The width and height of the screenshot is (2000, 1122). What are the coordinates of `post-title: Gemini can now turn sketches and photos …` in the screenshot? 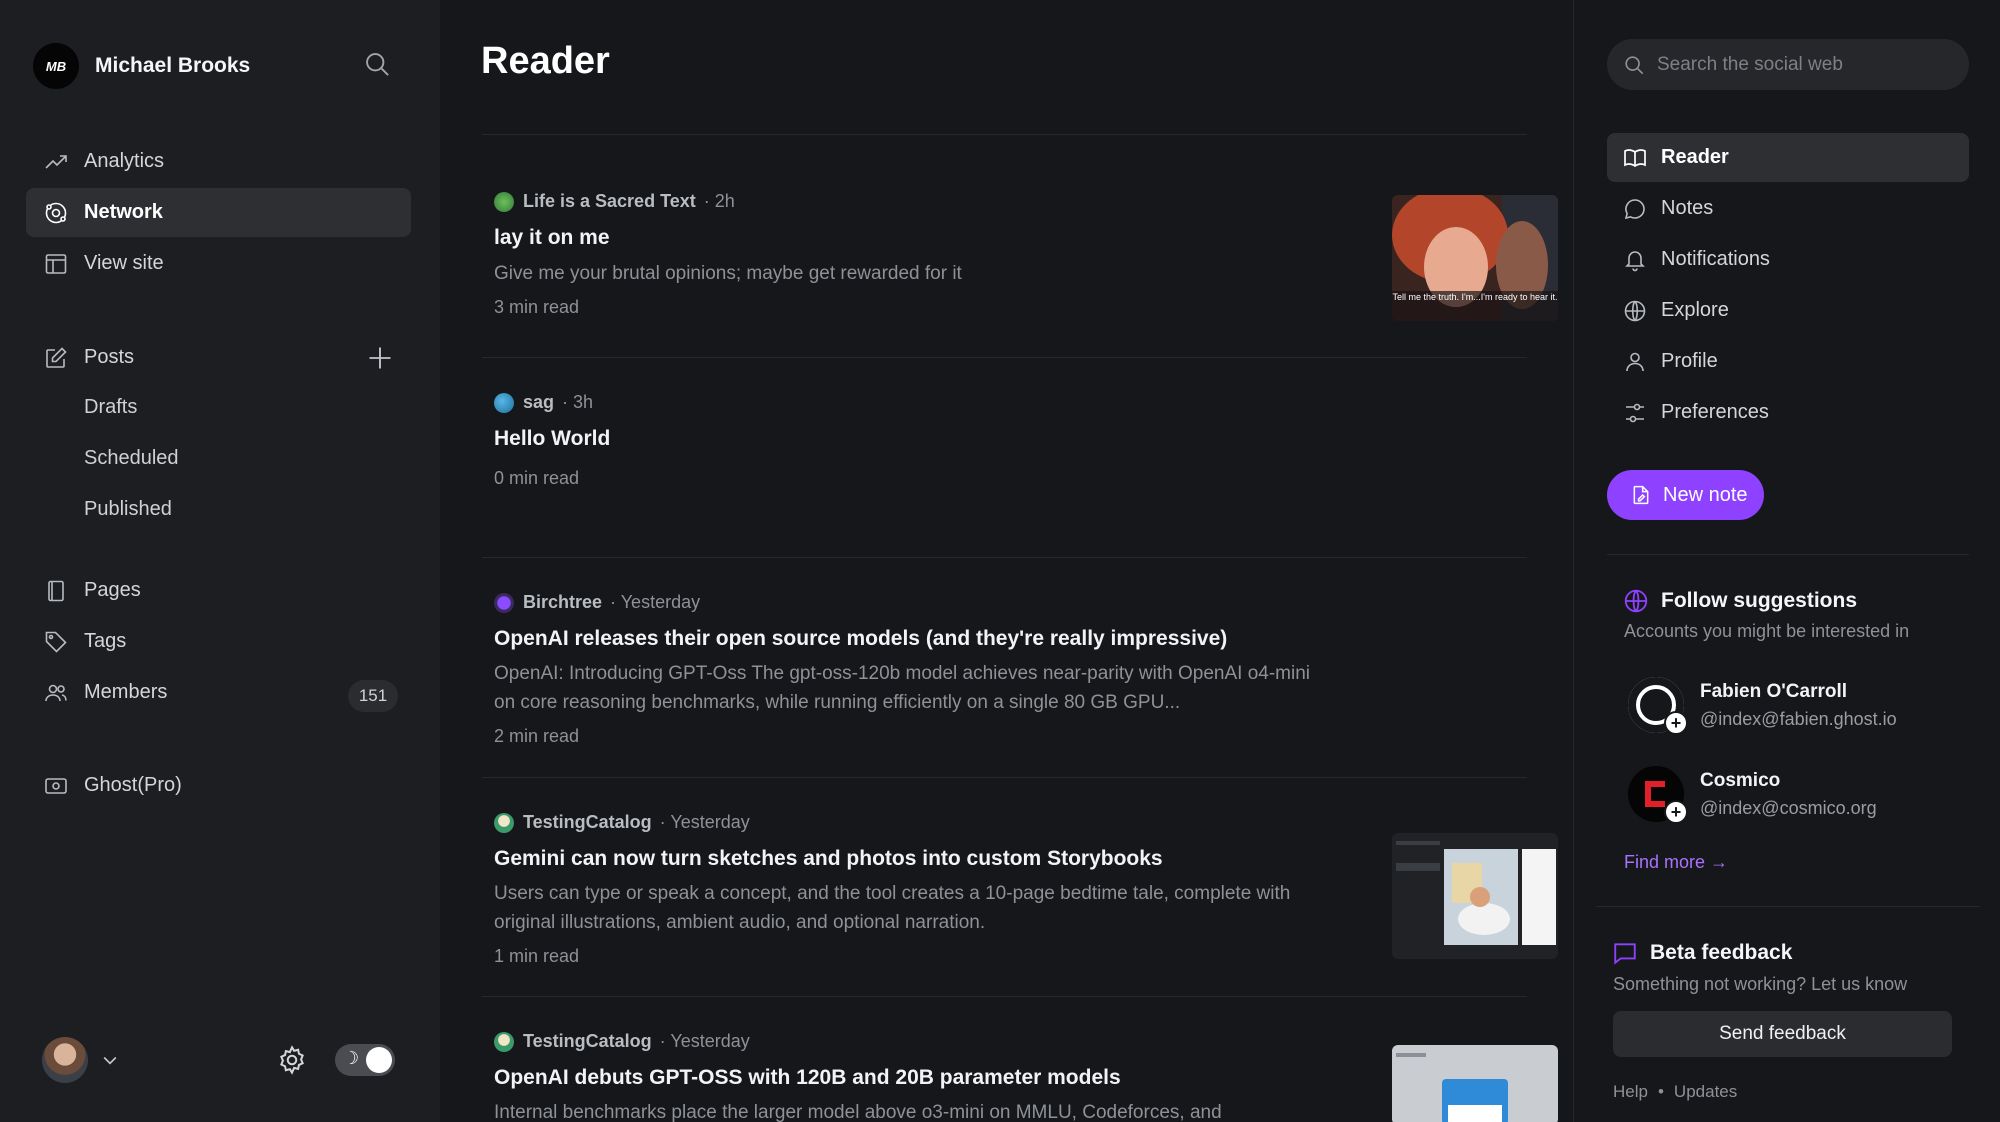 It's located at (828, 859).